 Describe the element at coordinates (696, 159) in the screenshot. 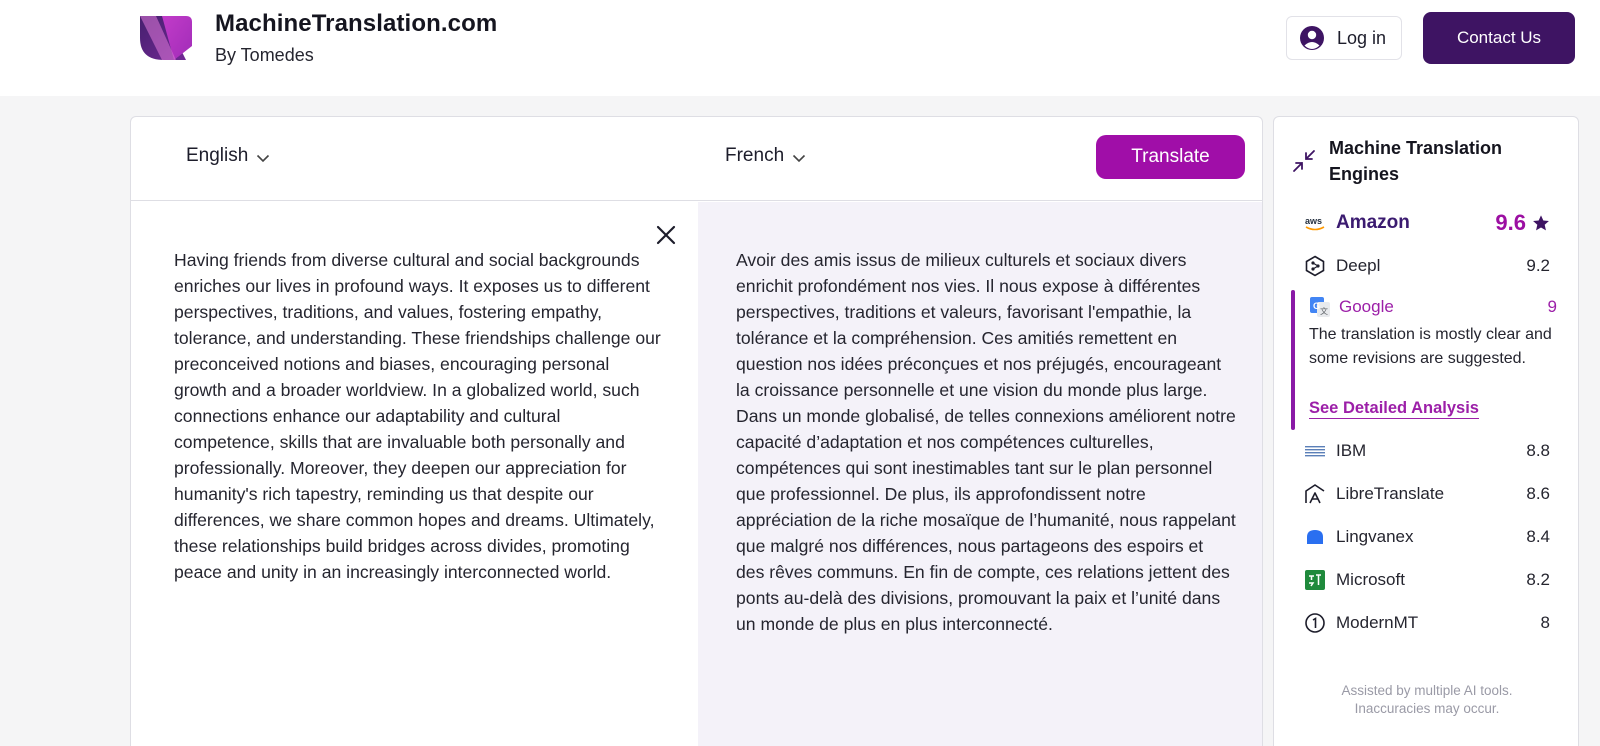

I see `language-bar: English French Translate` at that location.